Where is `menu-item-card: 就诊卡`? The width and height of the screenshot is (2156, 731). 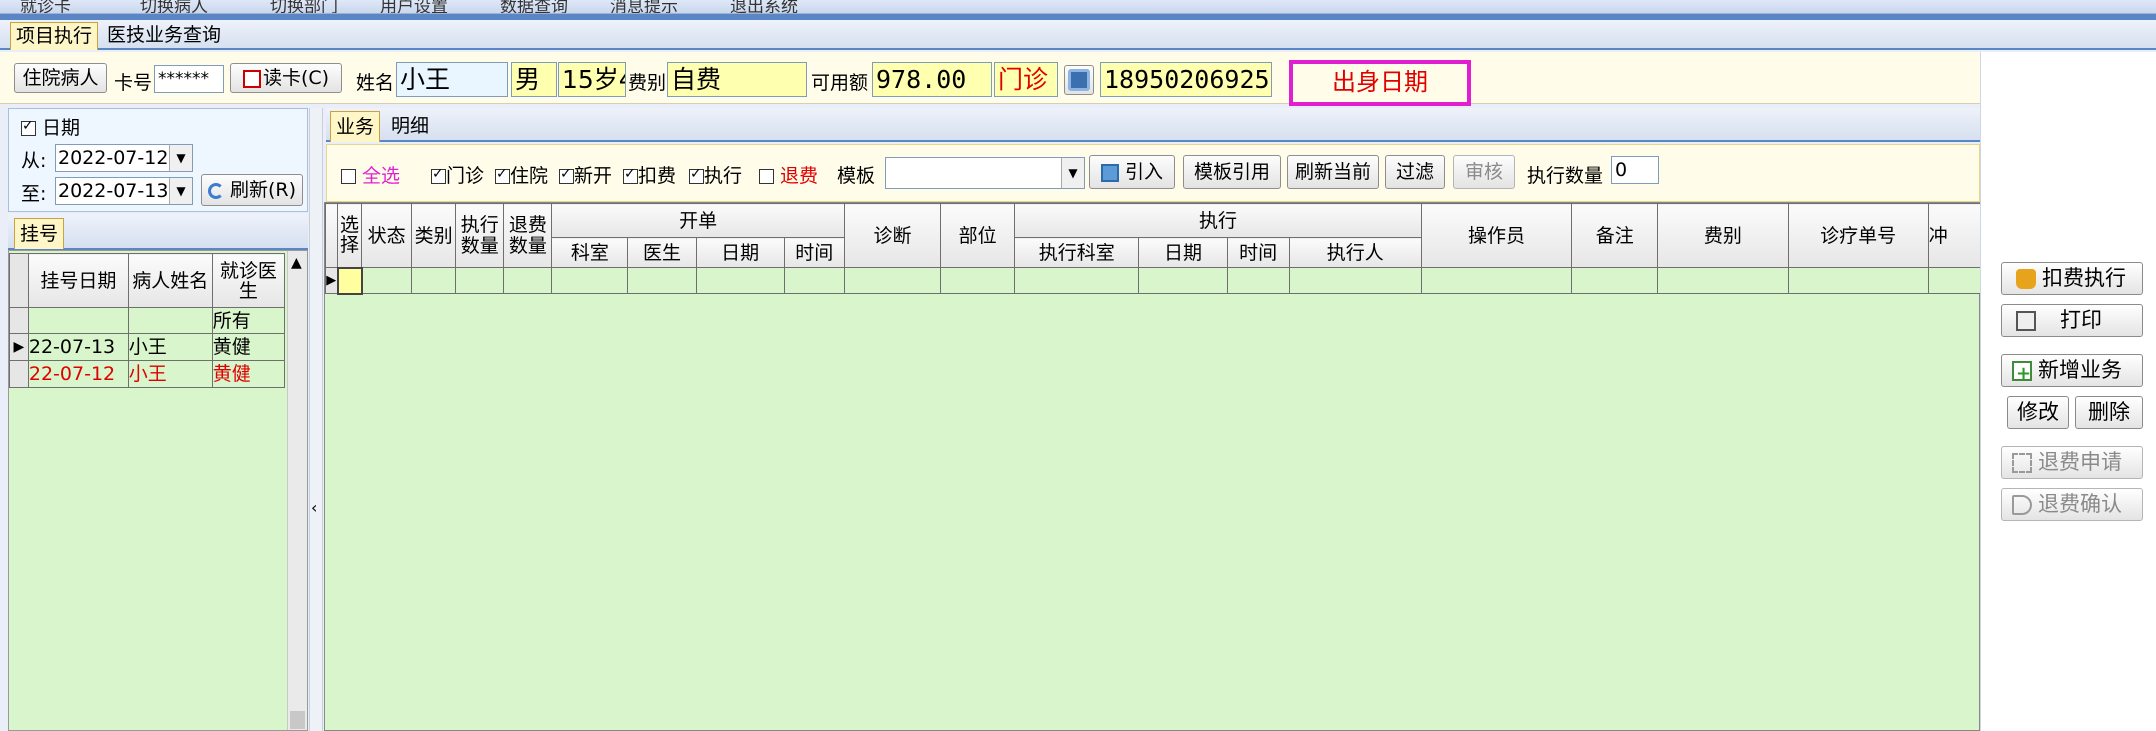 menu-item-card: 就诊卡 is located at coordinates (45, 6).